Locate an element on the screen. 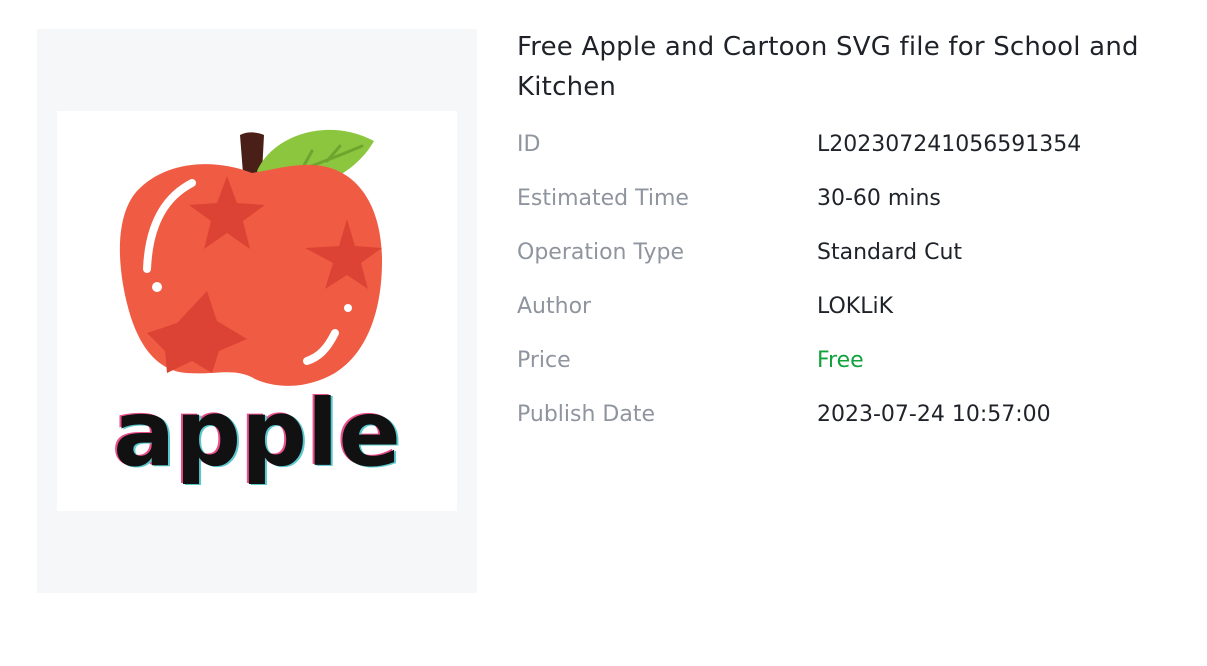 The image size is (1207, 666). detail-row-estimated-time: Estimated Time 30-60 mins is located at coordinates (847, 198).